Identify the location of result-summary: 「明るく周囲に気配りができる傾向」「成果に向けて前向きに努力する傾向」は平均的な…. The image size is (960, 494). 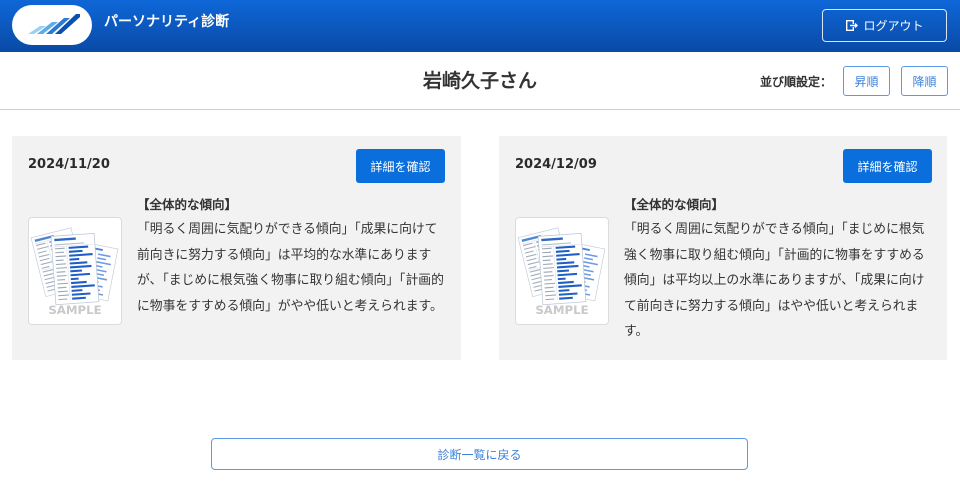
(290, 268).